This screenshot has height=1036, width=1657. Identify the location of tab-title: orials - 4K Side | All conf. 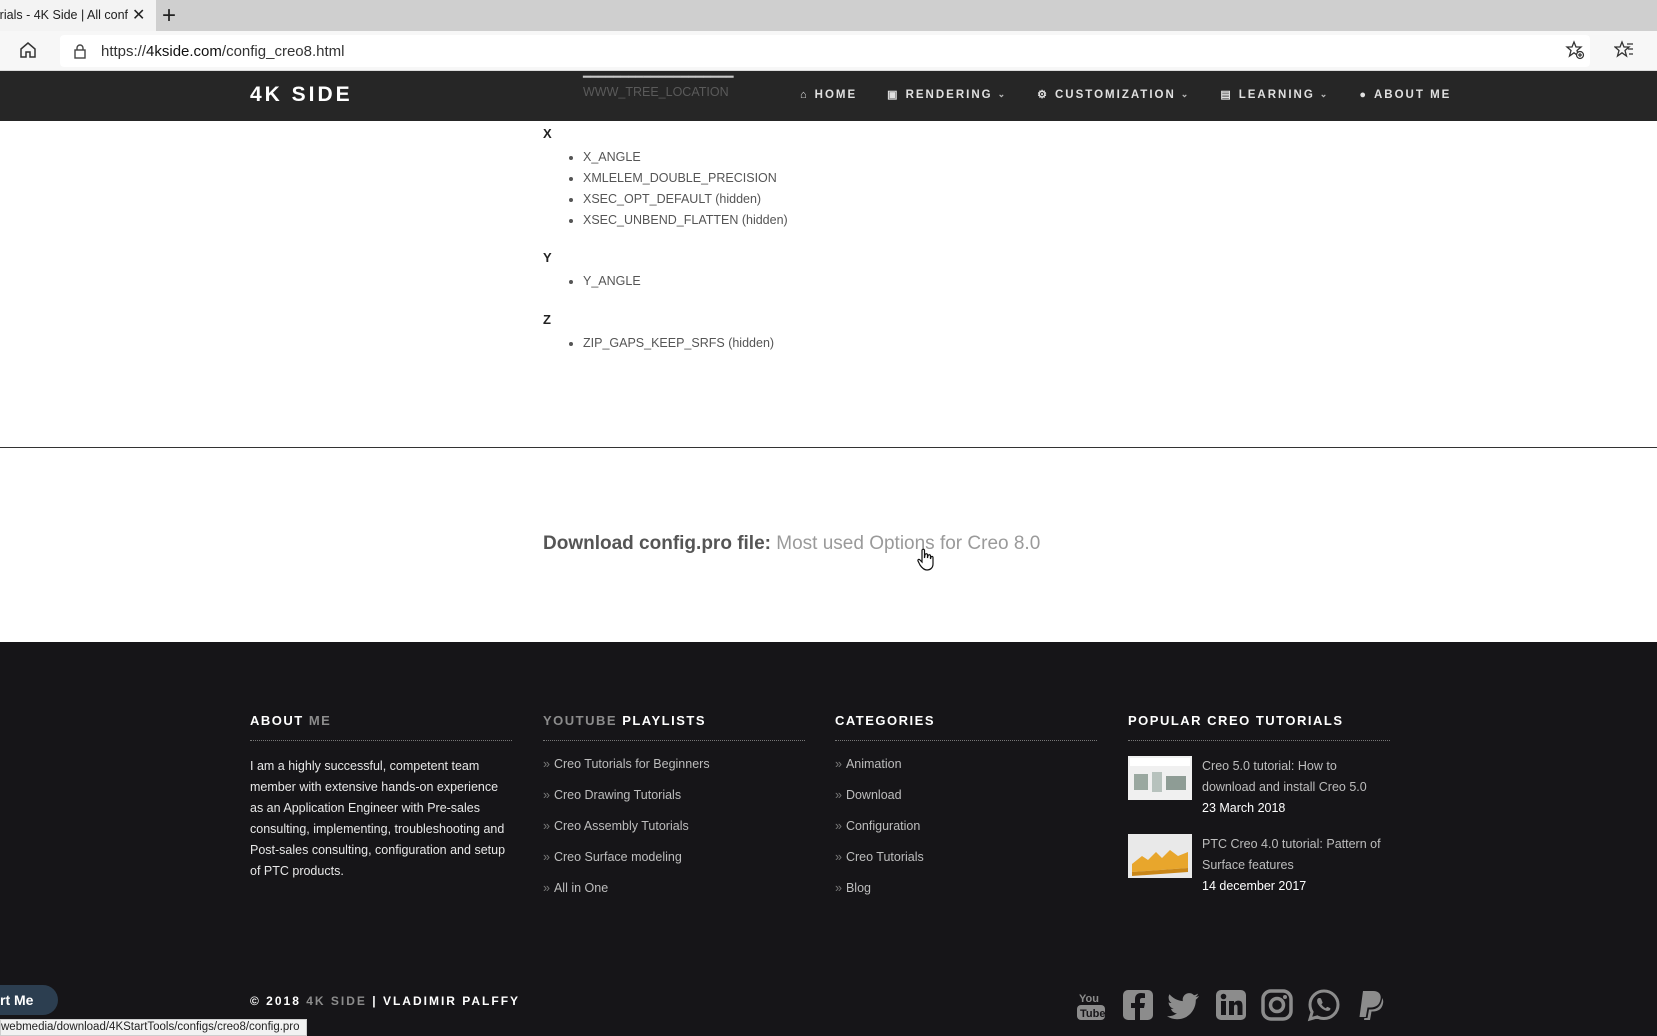
(64, 15).